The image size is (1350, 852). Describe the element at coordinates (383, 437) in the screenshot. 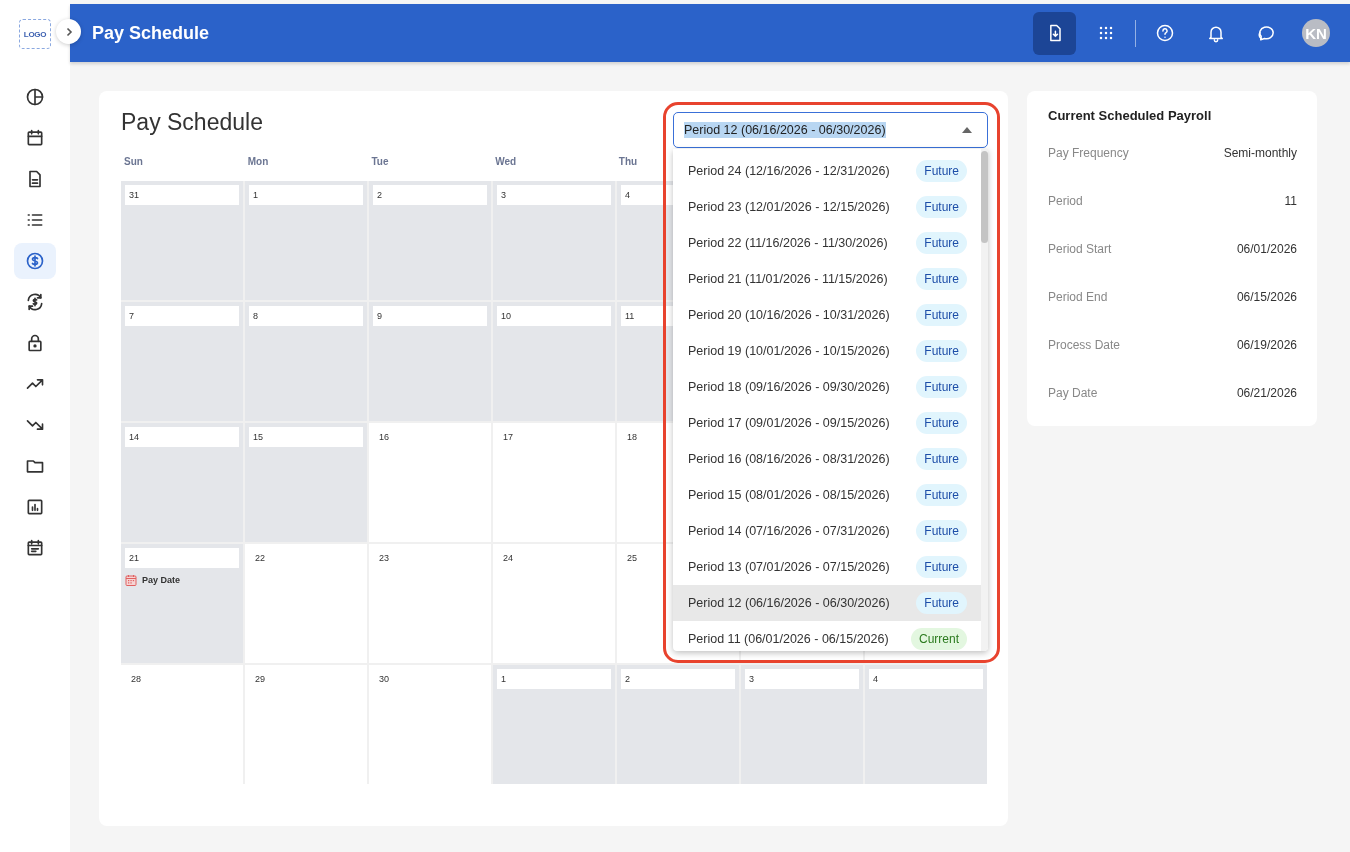

I see `day-number: 16` at that location.